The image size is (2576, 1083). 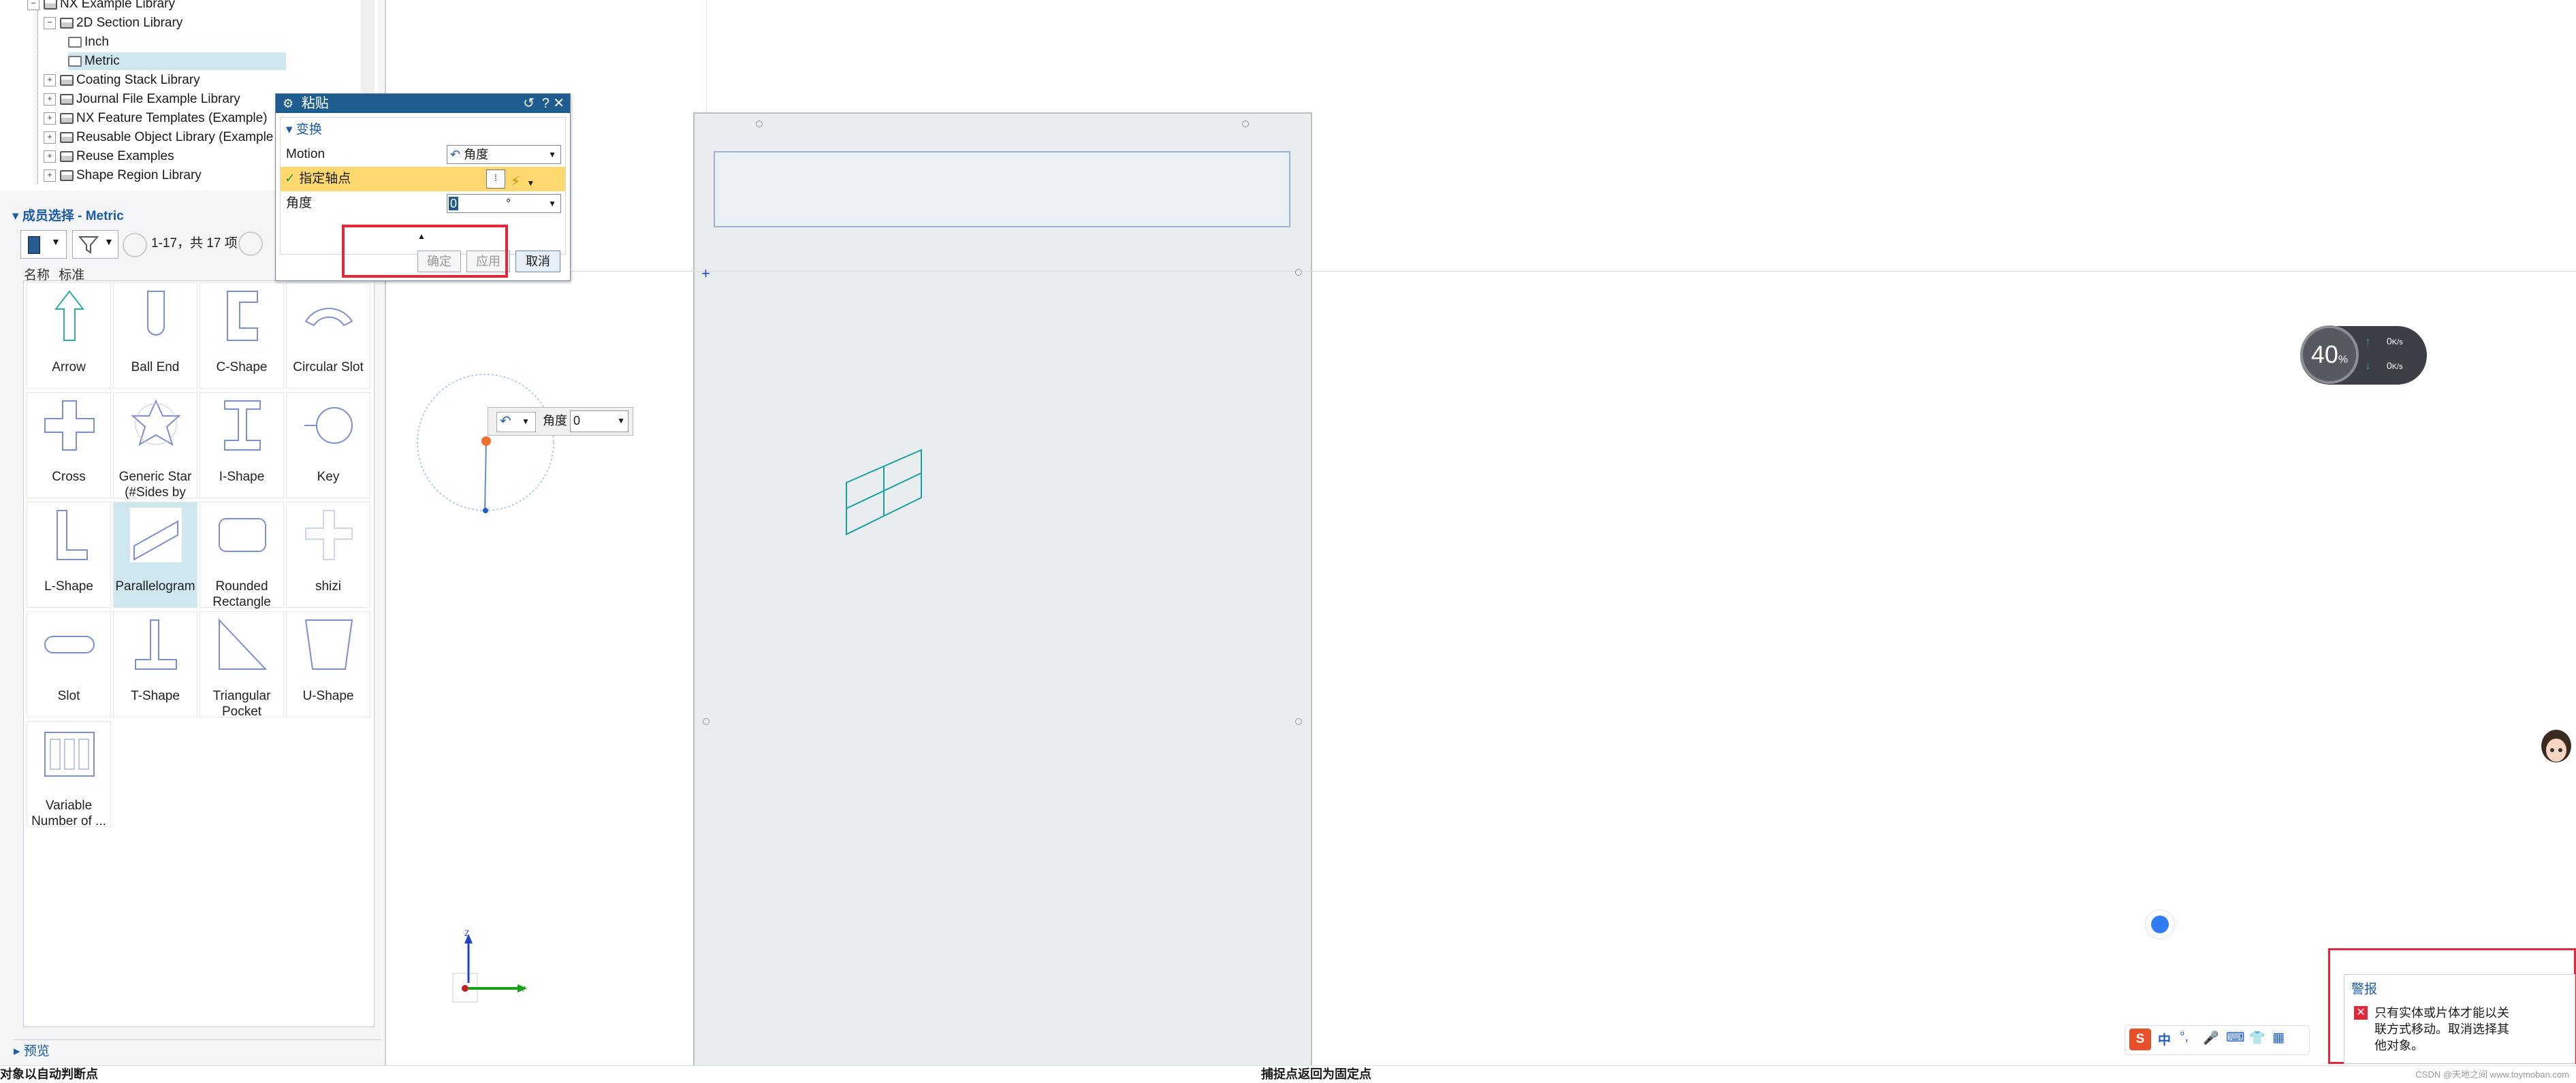 I want to click on axis-triad, so click(x=489, y=968).